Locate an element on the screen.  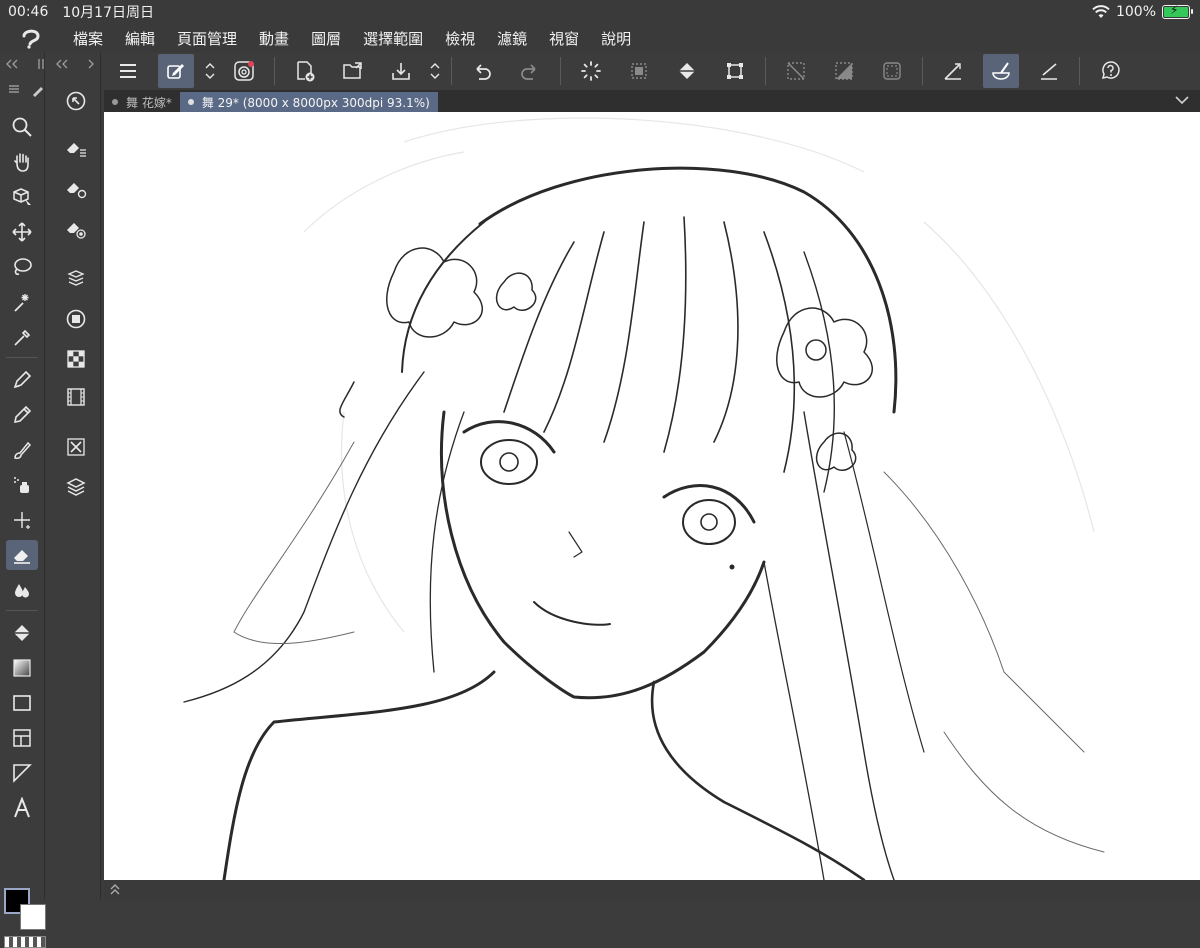
menu-file: 檔案 is located at coordinates (88, 38).